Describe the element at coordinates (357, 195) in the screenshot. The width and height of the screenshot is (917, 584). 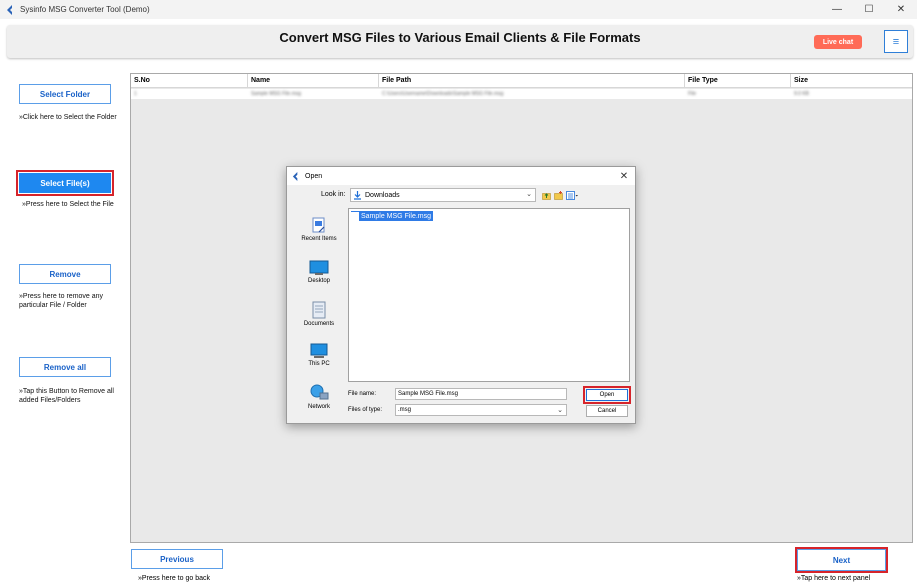
I see `download-arrow-icon` at that location.